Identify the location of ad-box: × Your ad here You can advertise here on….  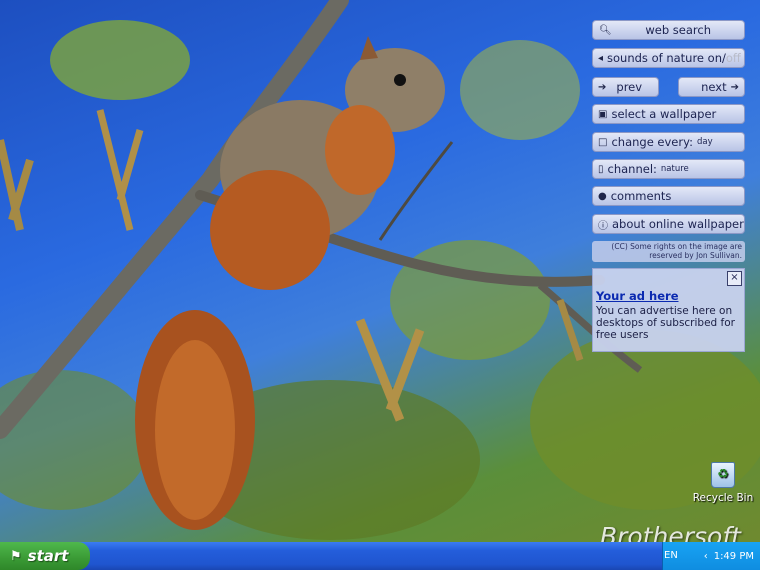
(668, 310).